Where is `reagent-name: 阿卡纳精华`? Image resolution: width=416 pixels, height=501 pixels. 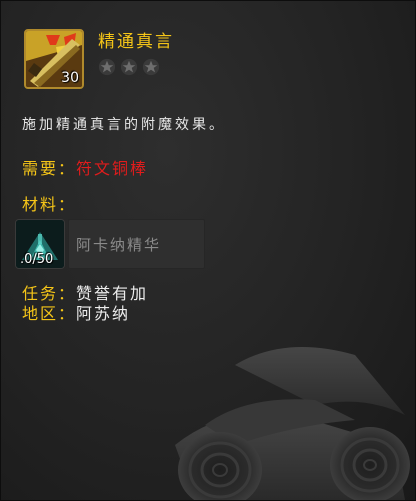 reagent-name: 阿卡纳精华 is located at coordinates (119, 245).